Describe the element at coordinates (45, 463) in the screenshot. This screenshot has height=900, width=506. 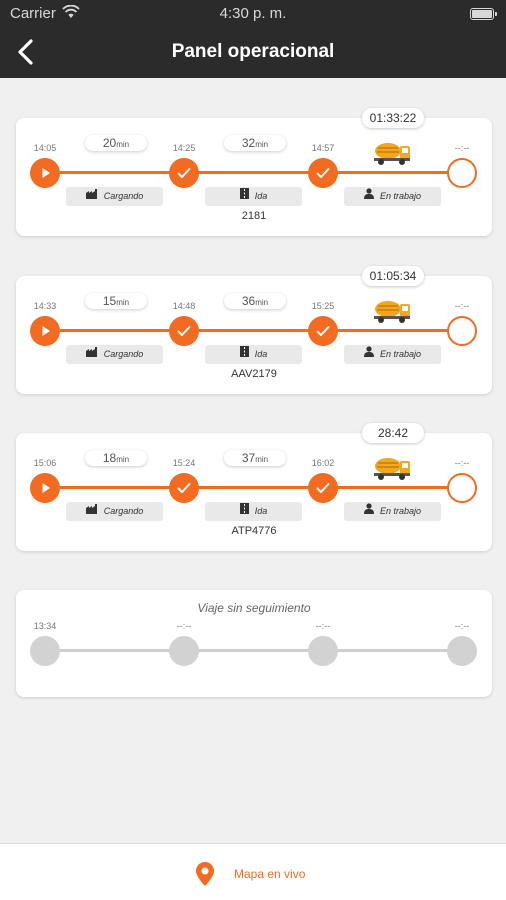
I see `time-label-start: 15:06` at that location.